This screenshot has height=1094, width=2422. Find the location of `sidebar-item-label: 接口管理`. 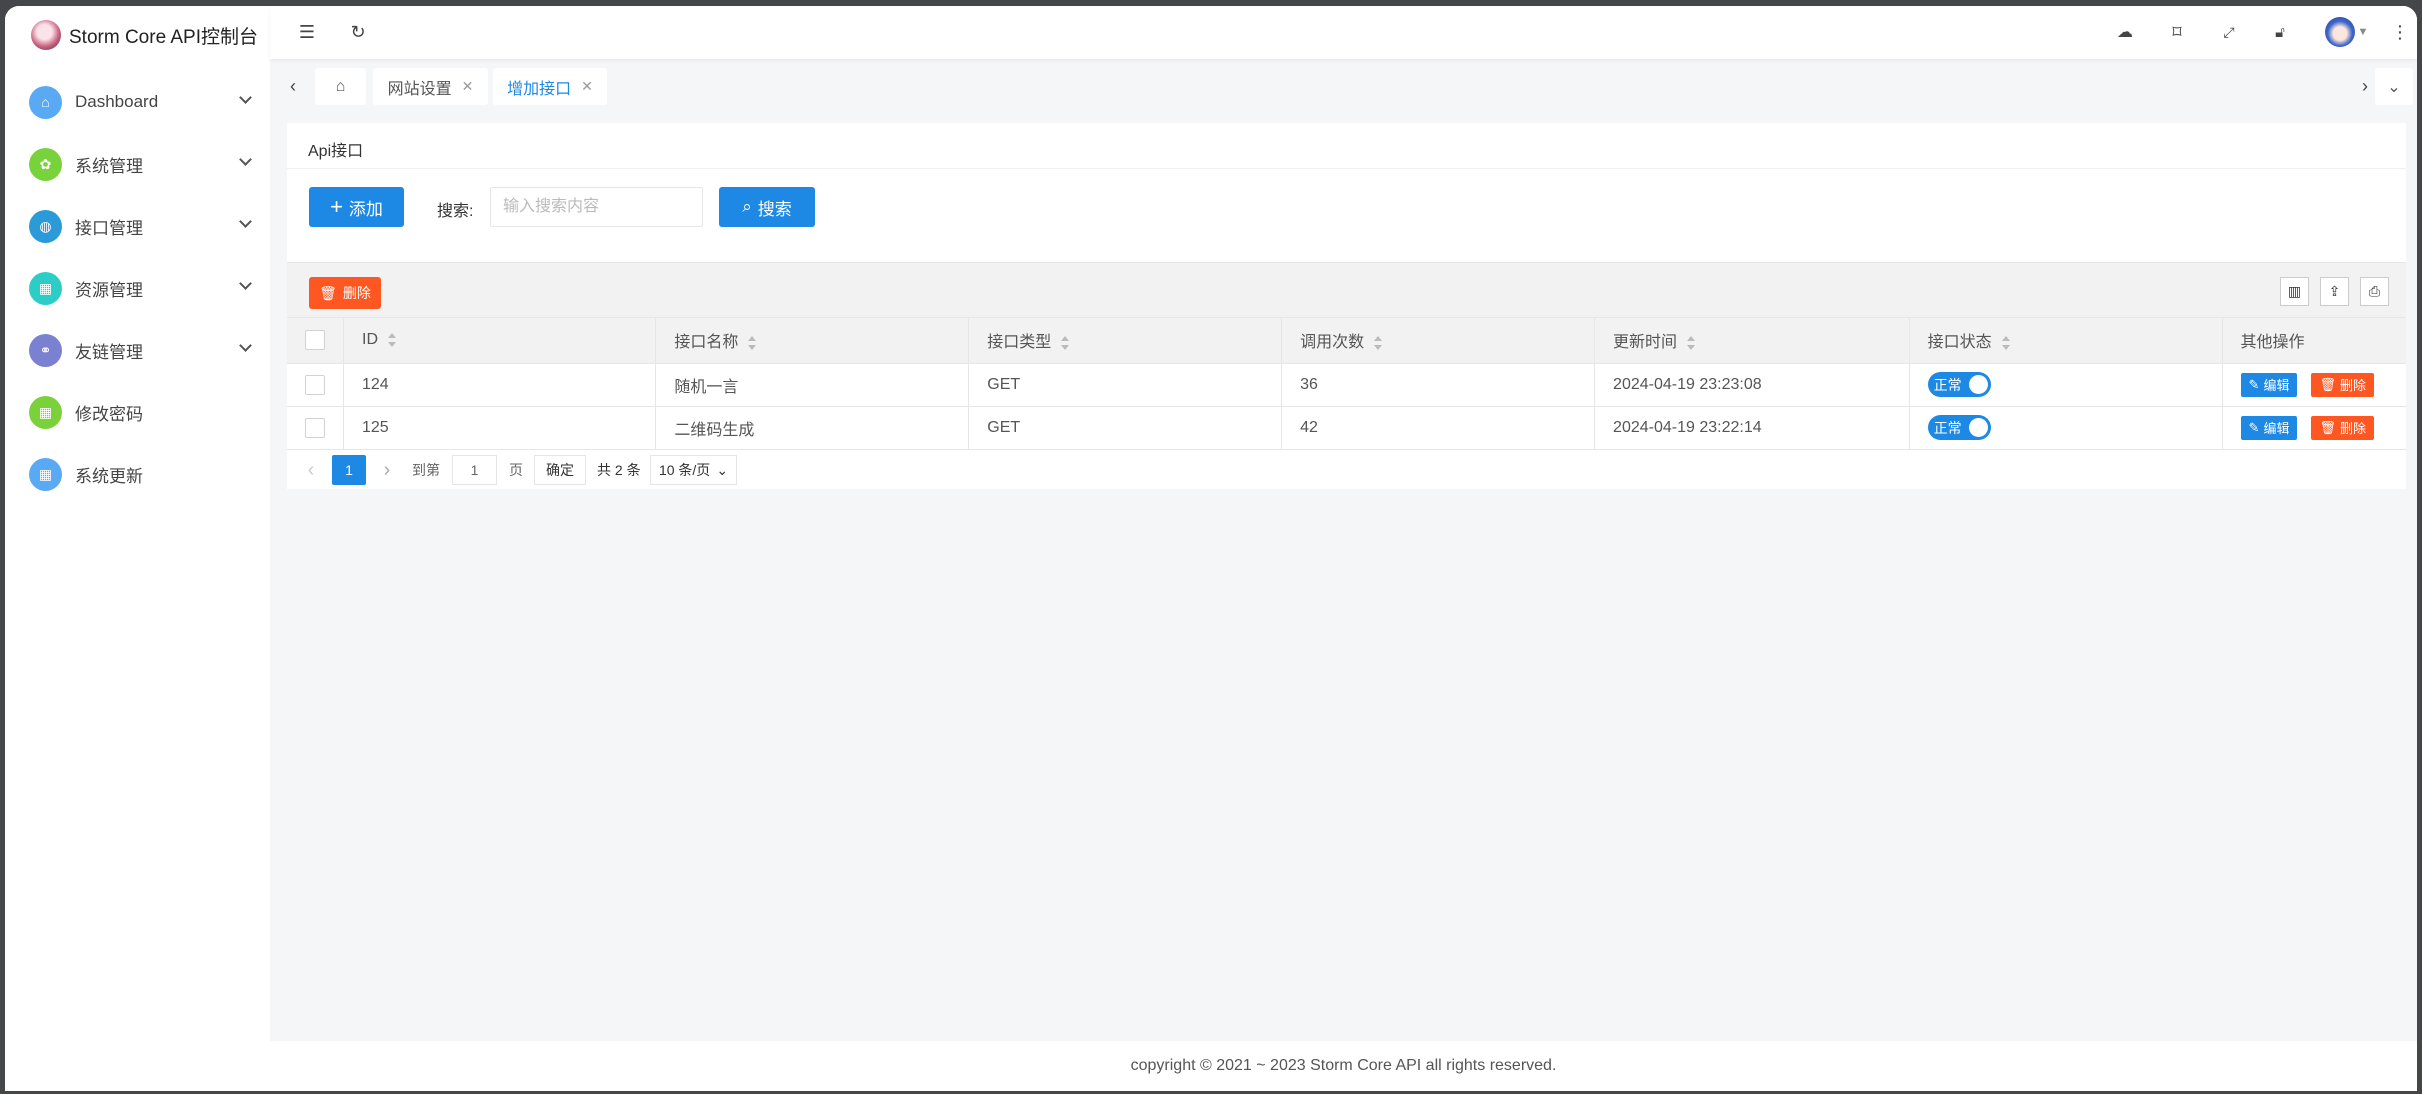

sidebar-item-label: 接口管理 is located at coordinates (109, 228).